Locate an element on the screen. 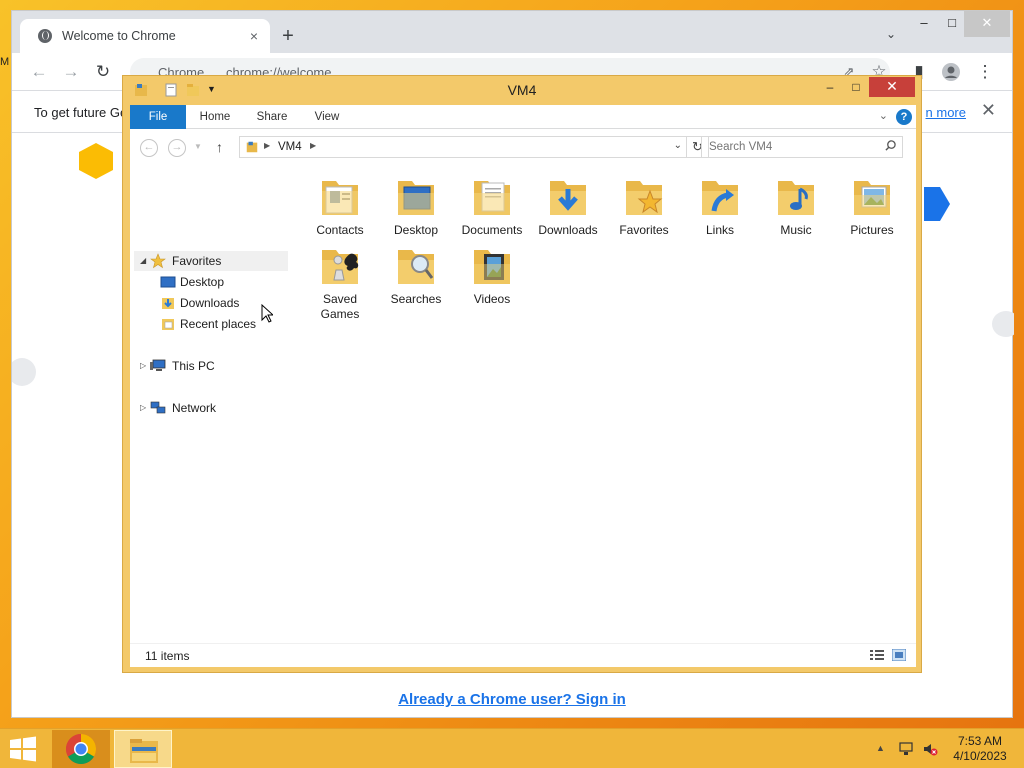 The image size is (1024, 768). file-explorer-icon is located at coordinates (144, 751).